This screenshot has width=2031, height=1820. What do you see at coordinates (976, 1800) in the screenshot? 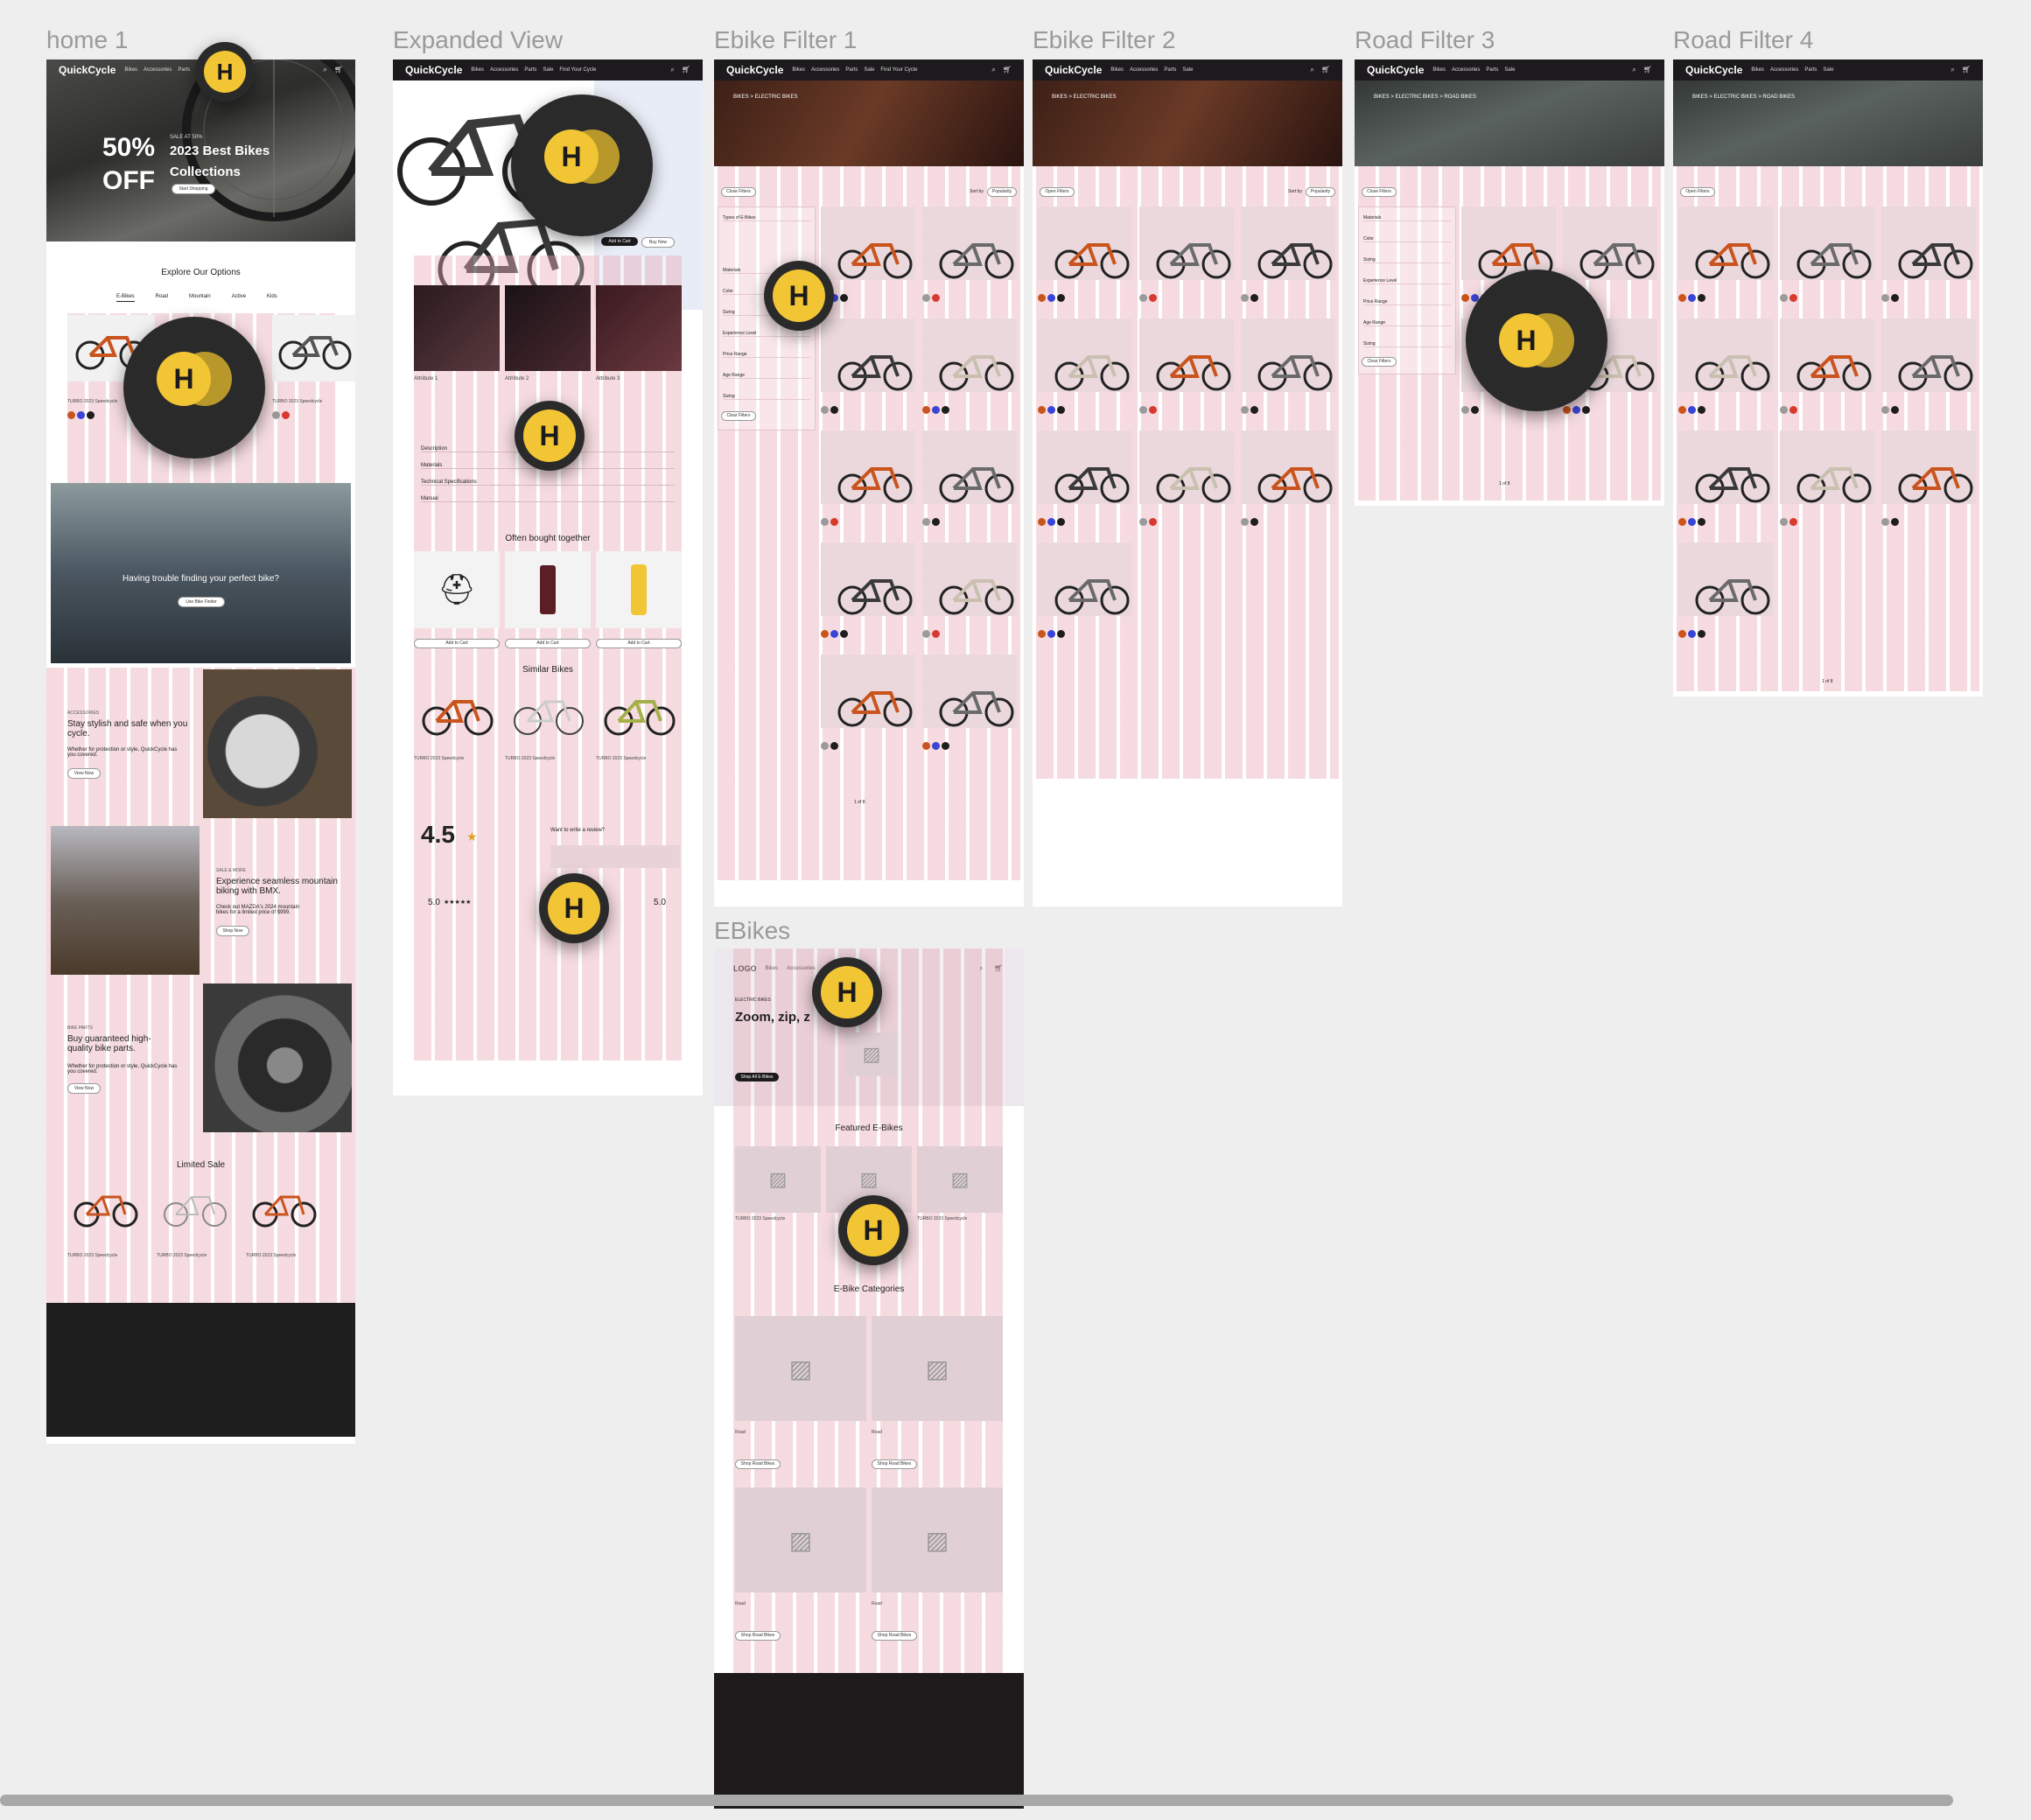
I see `horizontal-scrollbar` at bounding box center [976, 1800].